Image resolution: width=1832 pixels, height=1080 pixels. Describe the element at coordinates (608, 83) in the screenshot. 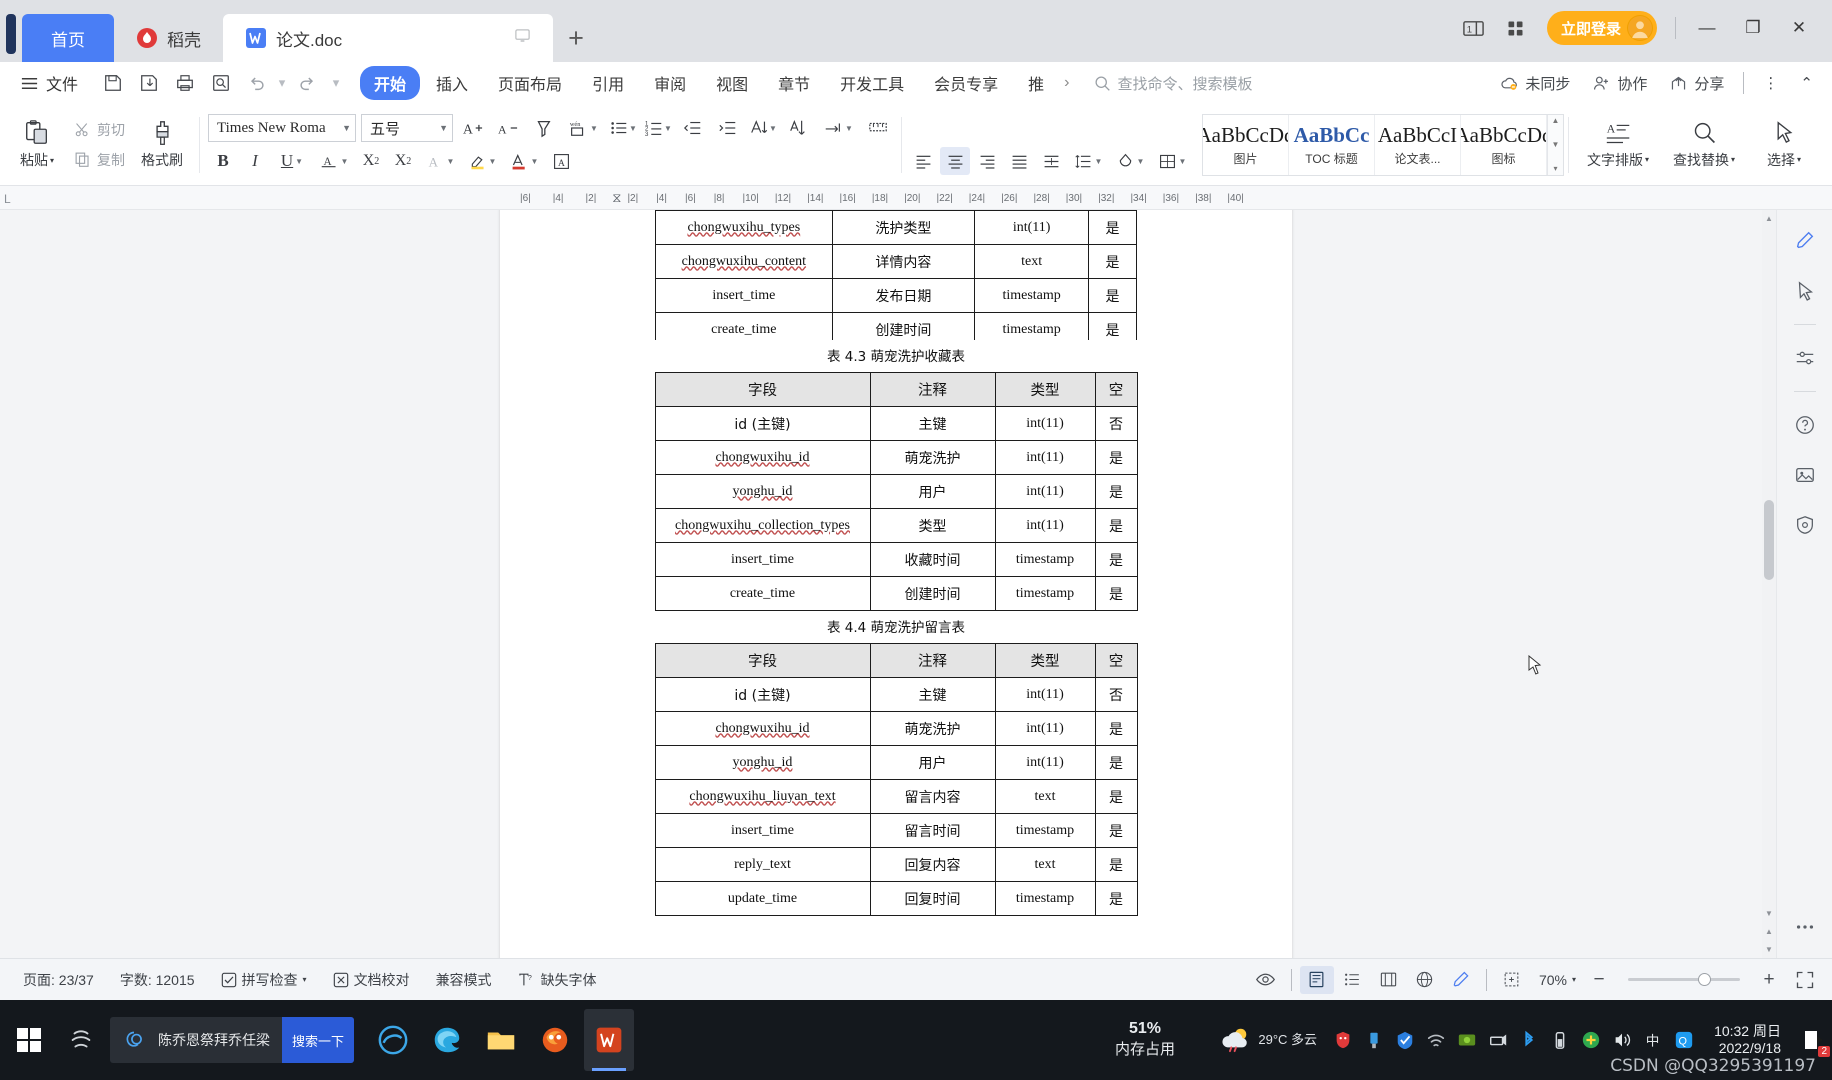

I see `ribbon-tab-references: 引用` at that location.